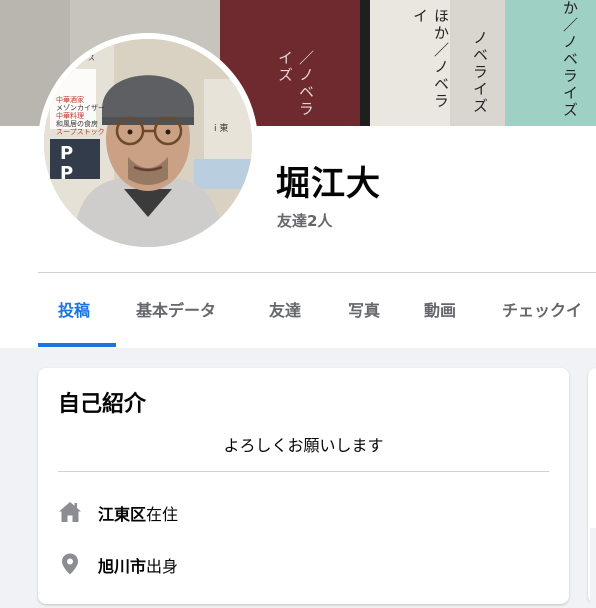 The height and width of the screenshot is (608, 596). I want to click on intro-divider, so click(303, 471).